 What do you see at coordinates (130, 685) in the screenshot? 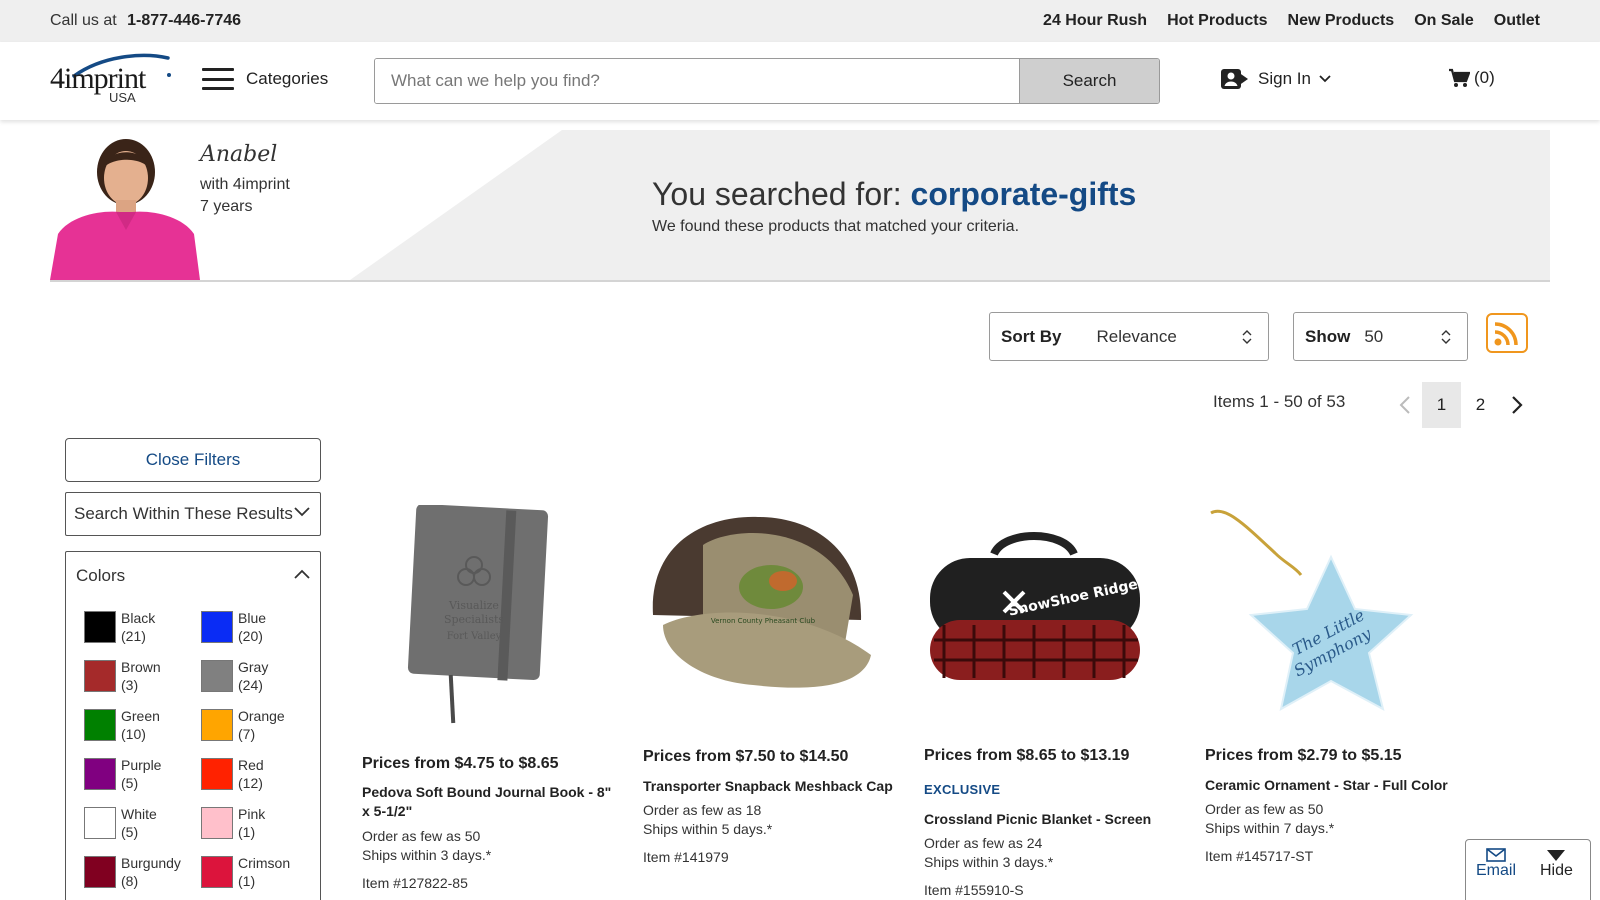
I see `color-count: (3)` at bounding box center [130, 685].